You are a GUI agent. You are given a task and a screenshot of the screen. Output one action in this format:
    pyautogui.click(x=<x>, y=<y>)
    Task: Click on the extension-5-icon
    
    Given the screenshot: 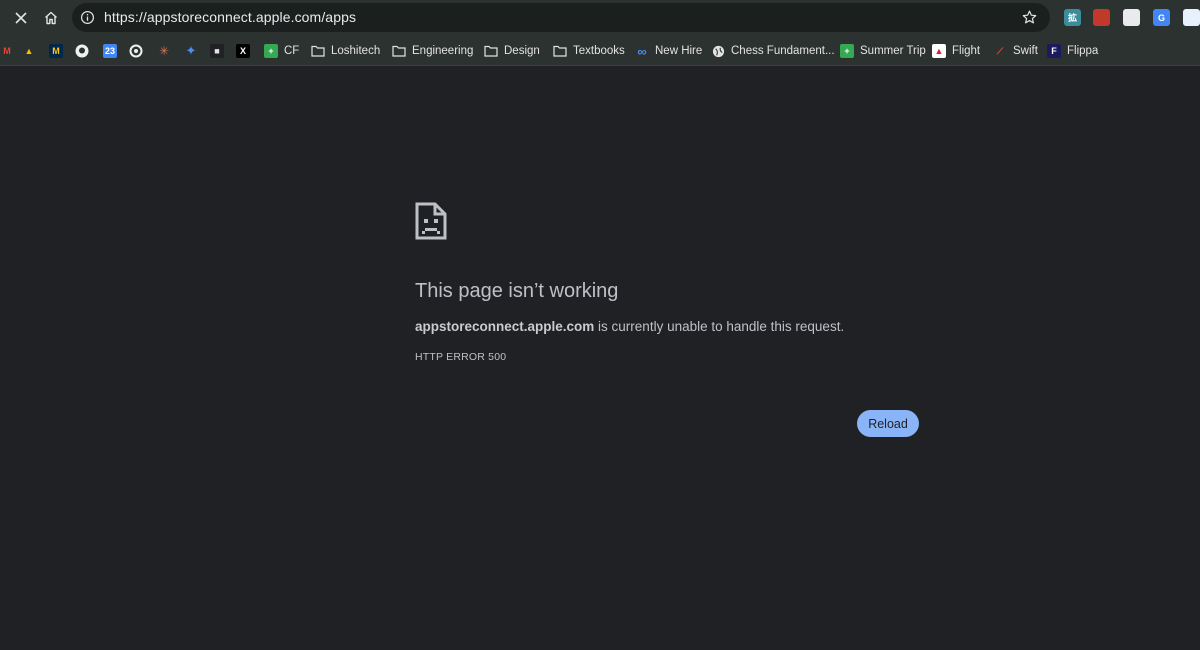 What is the action you would take?
    pyautogui.click(x=1191, y=17)
    